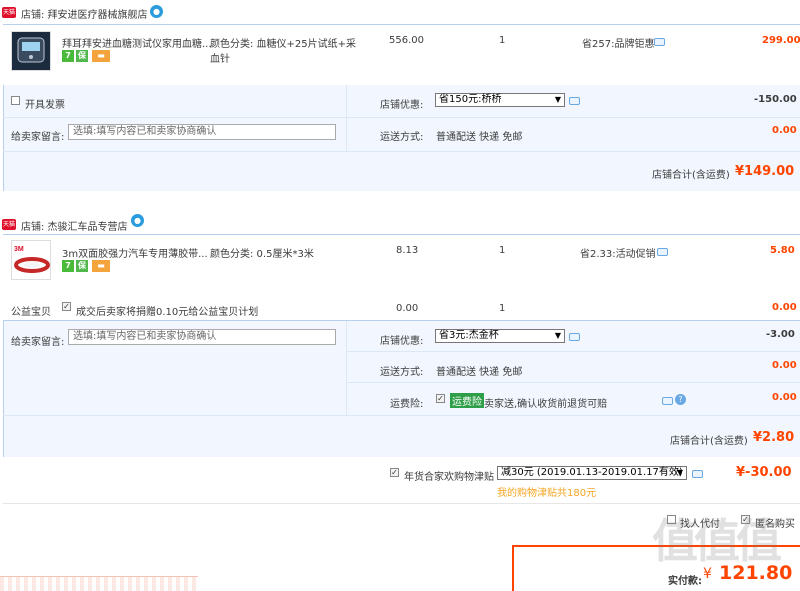  Describe the element at coordinates (781, 40) in the screenshot. I see `item-subtotal: 299.00` at that location.